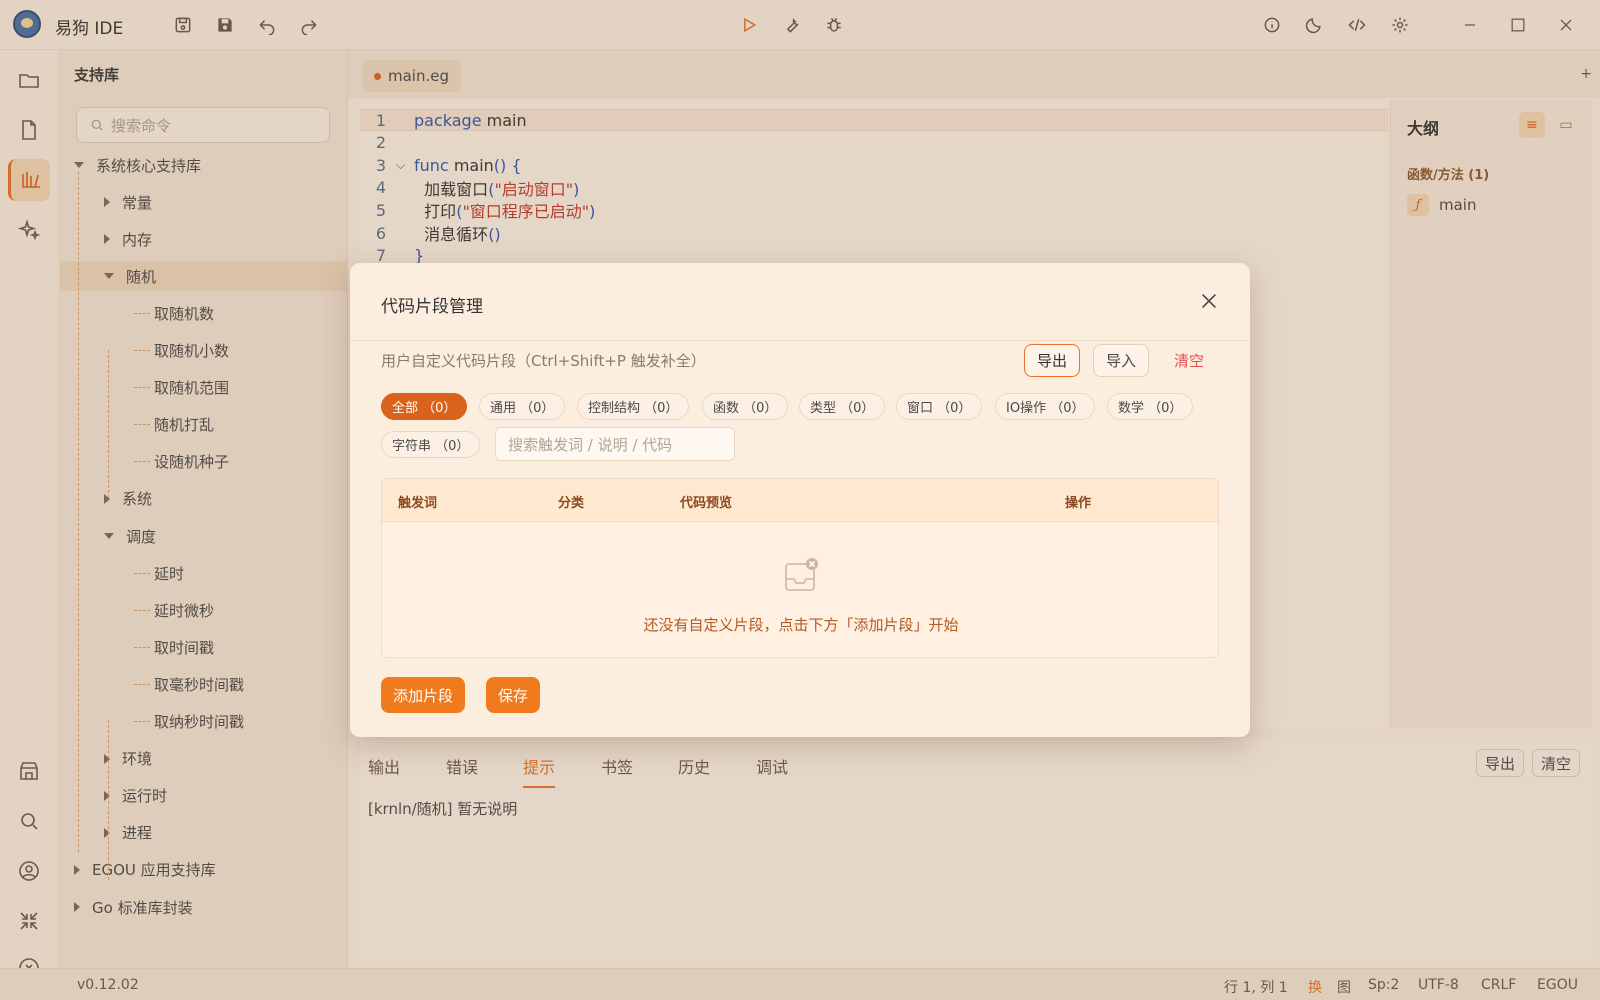  Describe the element at coordinates (842, 406) in the screenshot. I see `filter-chip: 类型 （0）` at that location.